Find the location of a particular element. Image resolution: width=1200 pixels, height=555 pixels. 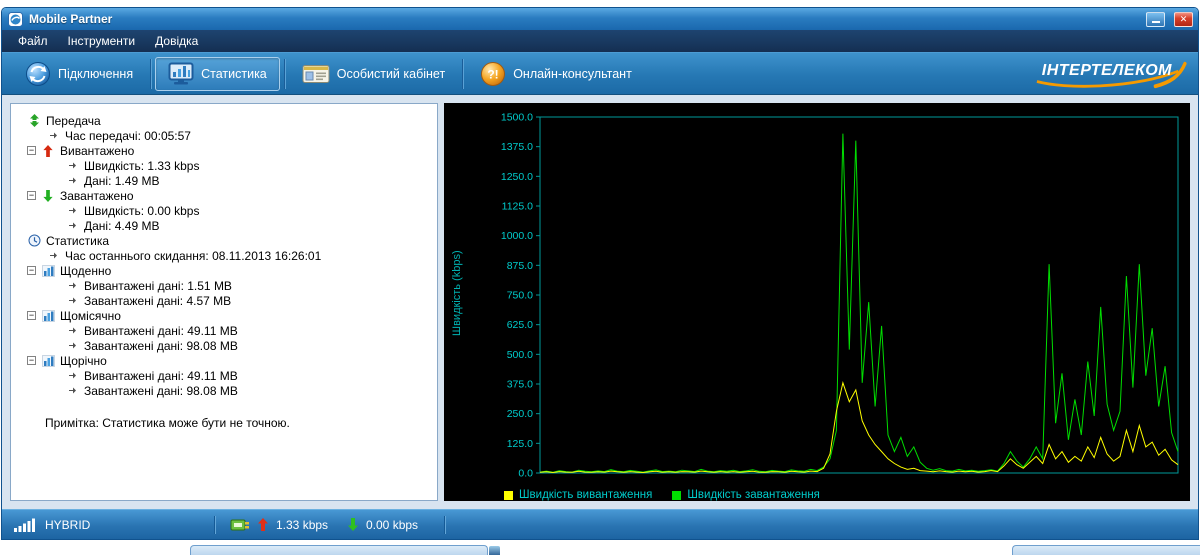

tree-item: Завантажені дані: 4.57 MB is located at coordinates (224, 300).